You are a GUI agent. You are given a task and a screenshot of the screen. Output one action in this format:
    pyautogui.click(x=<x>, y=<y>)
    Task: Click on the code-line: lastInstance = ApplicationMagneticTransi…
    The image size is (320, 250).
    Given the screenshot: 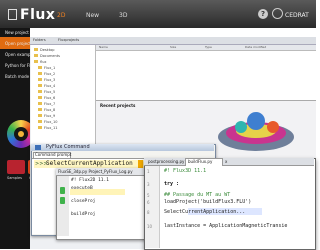 What is the action you would take?
    pyautogui.click(x=225, y=226)
    